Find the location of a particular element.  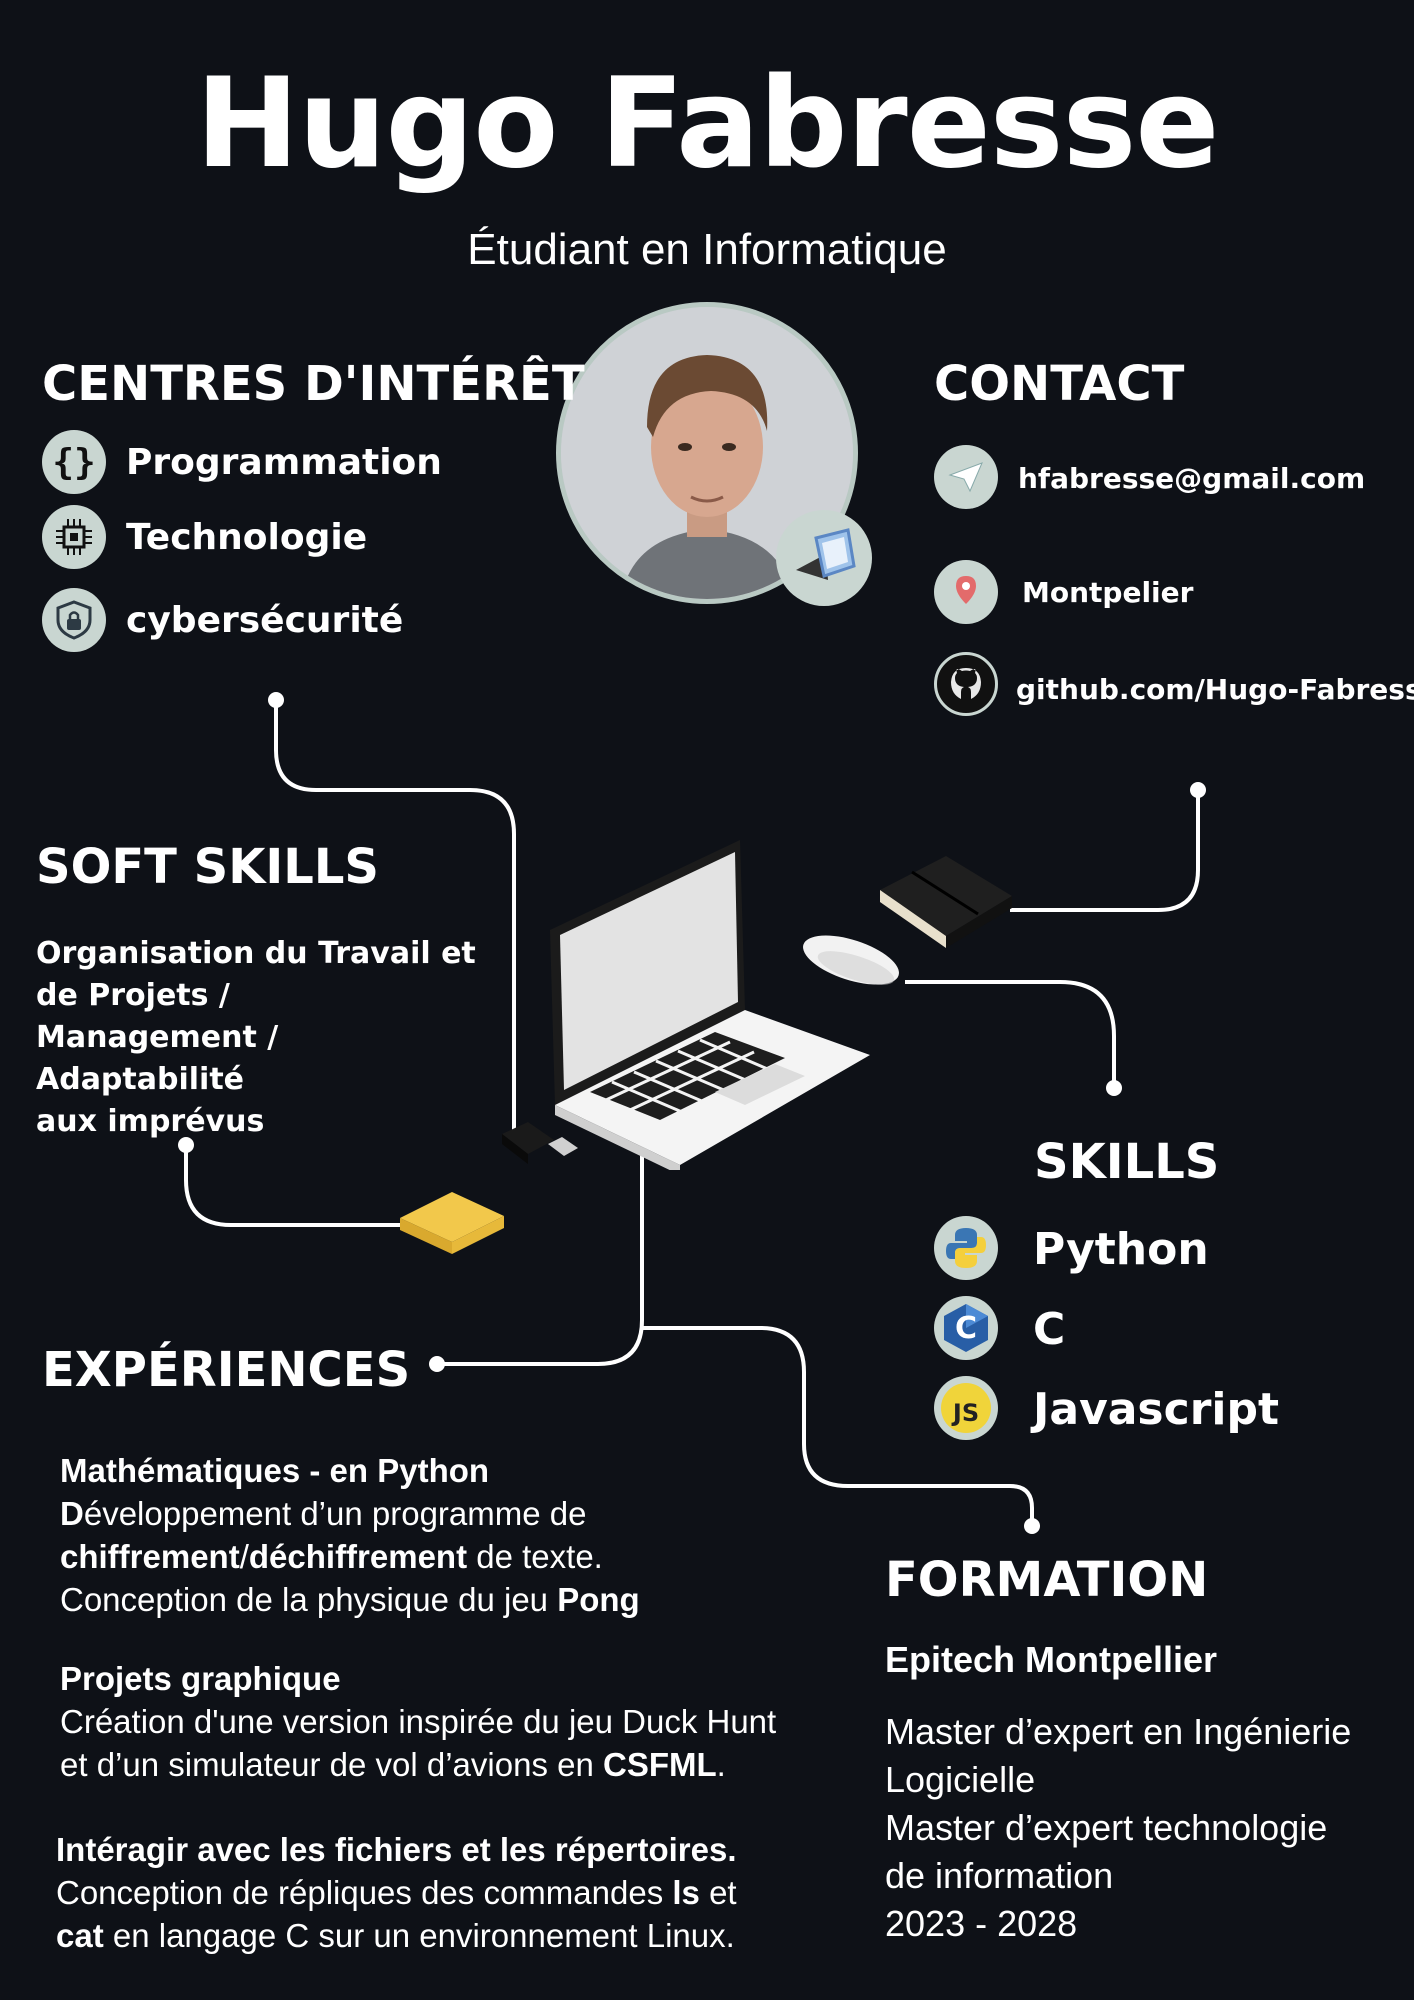

formation-line: Logicielle is located at coordinates (960, 1779).